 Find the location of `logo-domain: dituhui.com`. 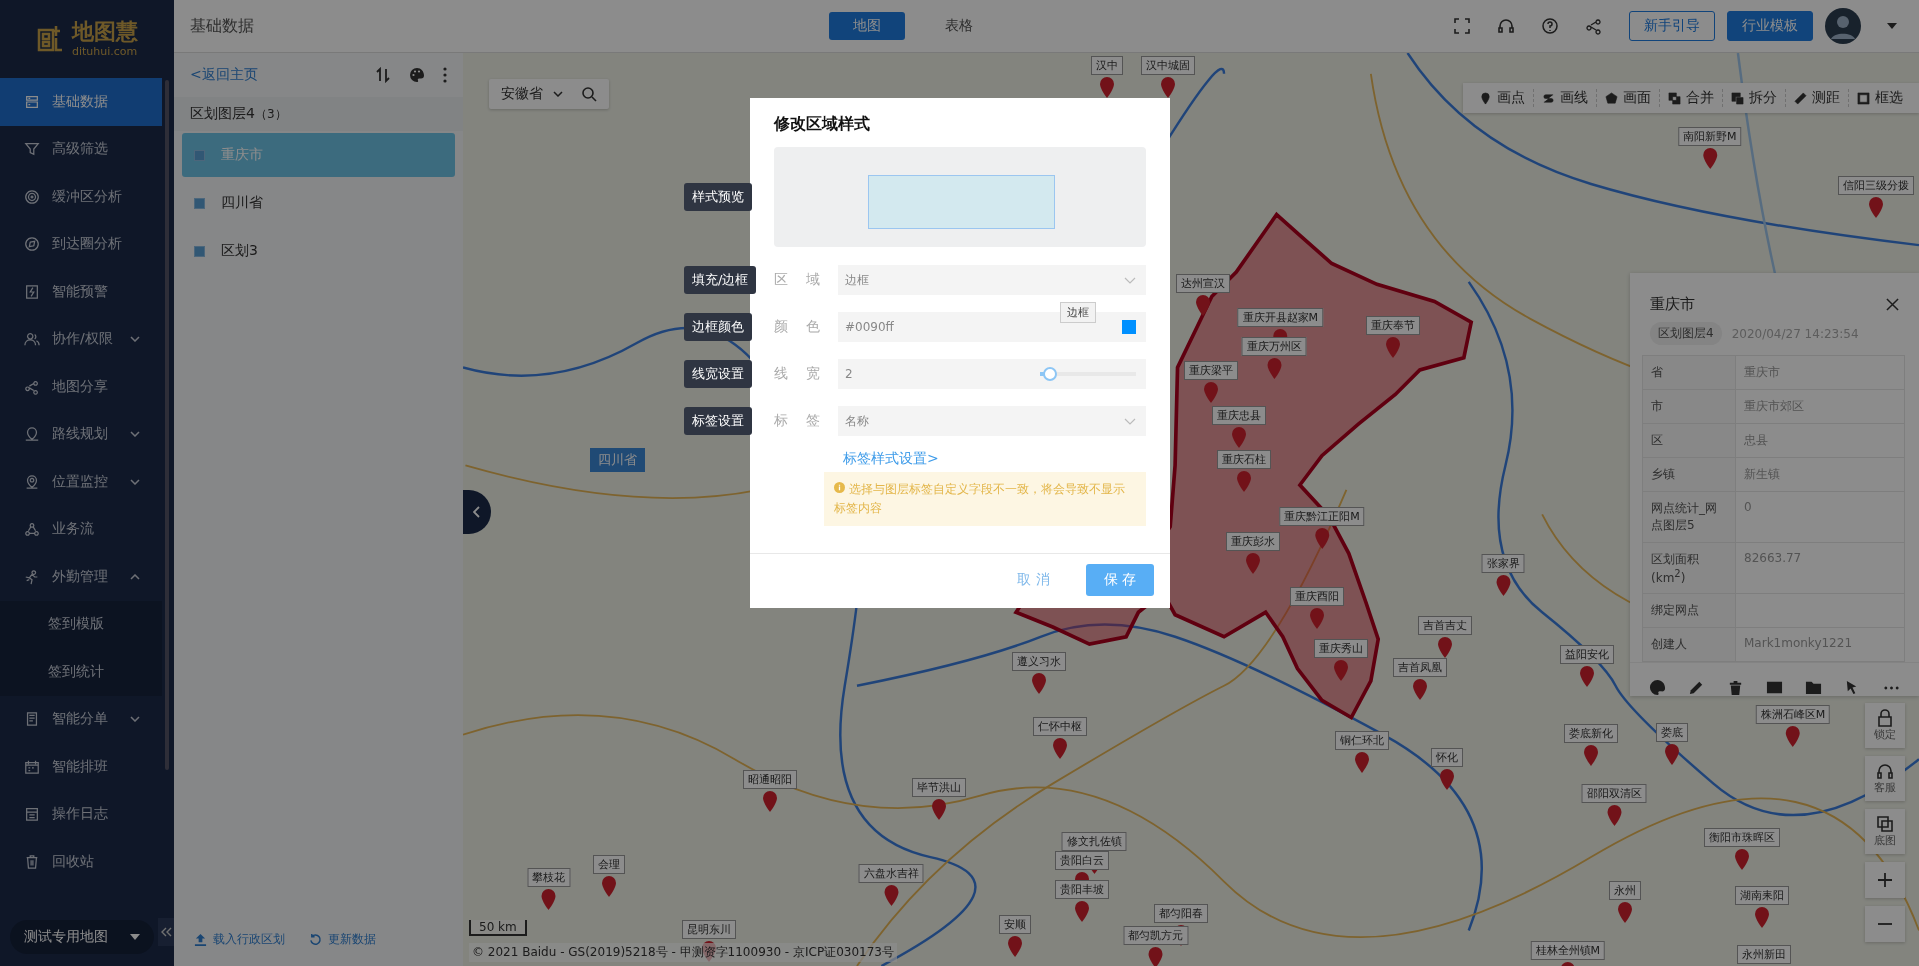

logo-domain: dituhui.com is located at coordinates (105, 51).